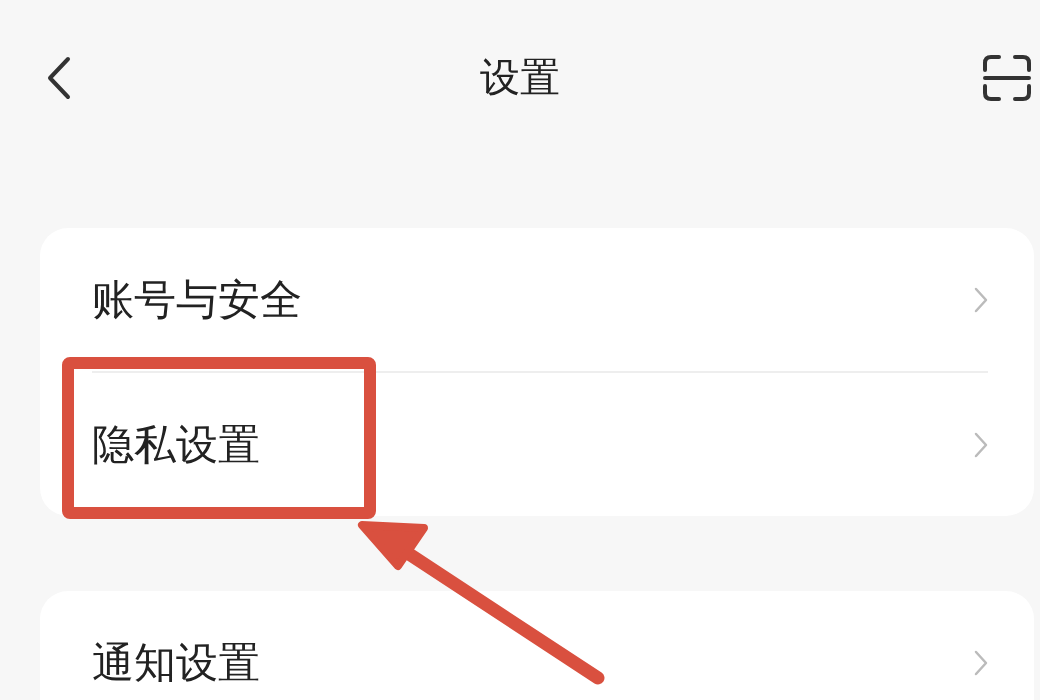  Describe the element at coordinates (1007, 78) in the screenshot. I see `scan-icon` at that location.